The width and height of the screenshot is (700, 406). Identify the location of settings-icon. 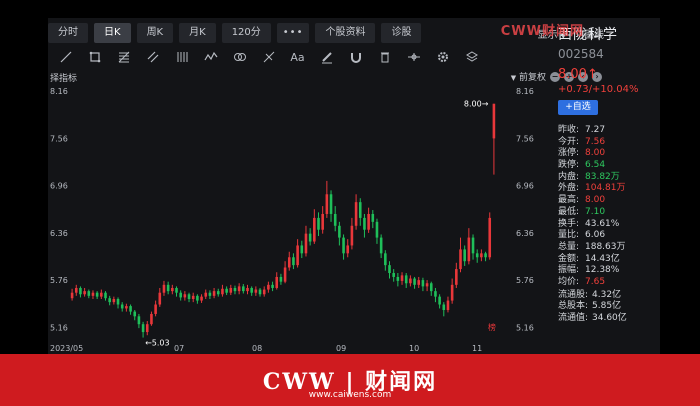
(442, 57).